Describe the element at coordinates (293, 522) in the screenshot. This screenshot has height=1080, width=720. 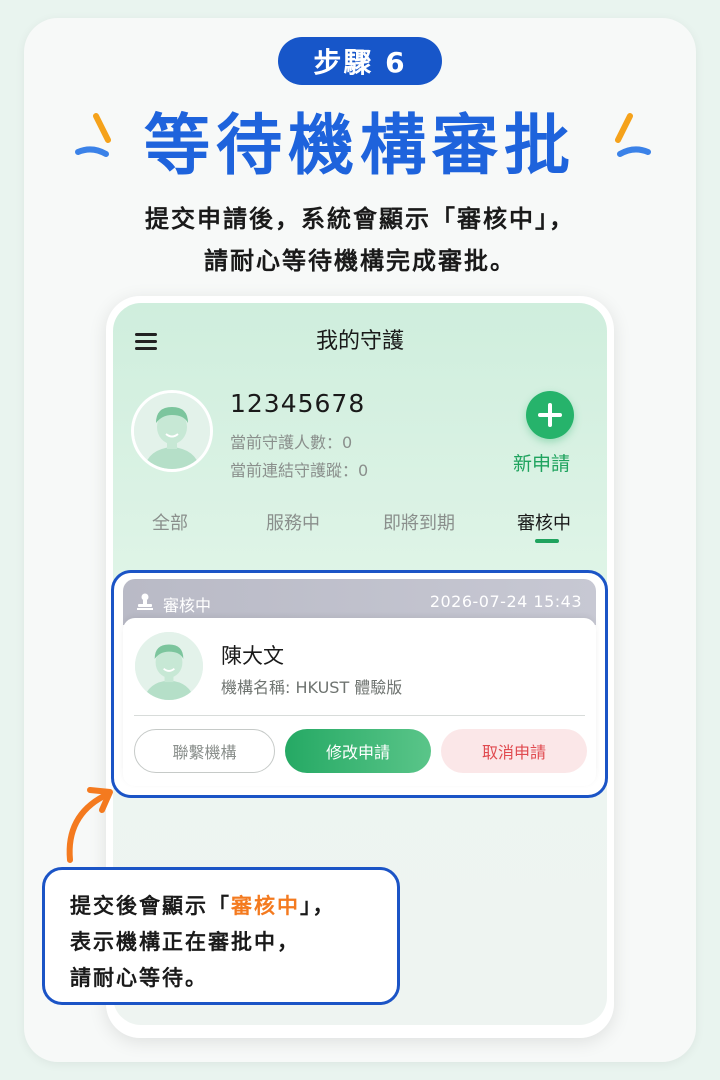
I see `tab-in-service: 服務中` at that location.